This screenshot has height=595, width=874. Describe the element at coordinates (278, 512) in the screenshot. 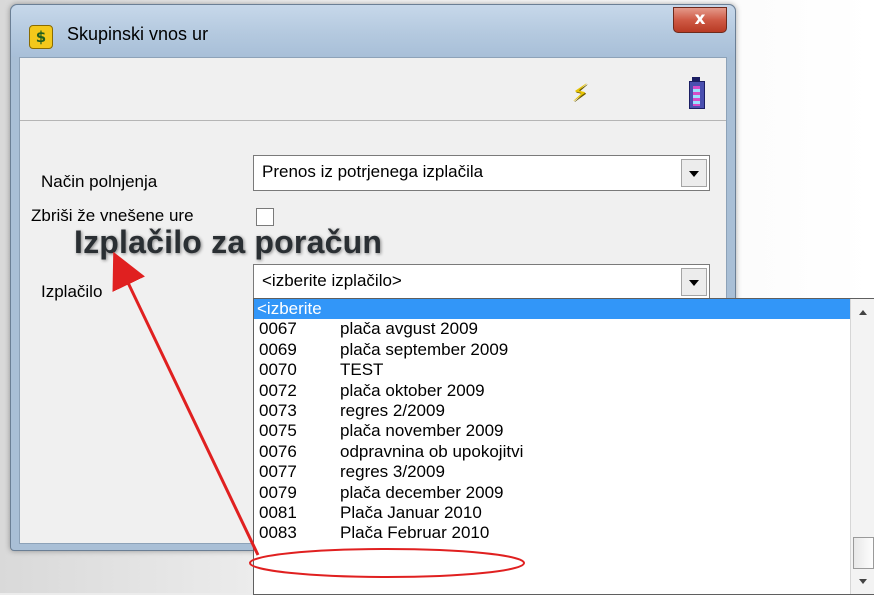

I see `item-code: 0081` at that location.